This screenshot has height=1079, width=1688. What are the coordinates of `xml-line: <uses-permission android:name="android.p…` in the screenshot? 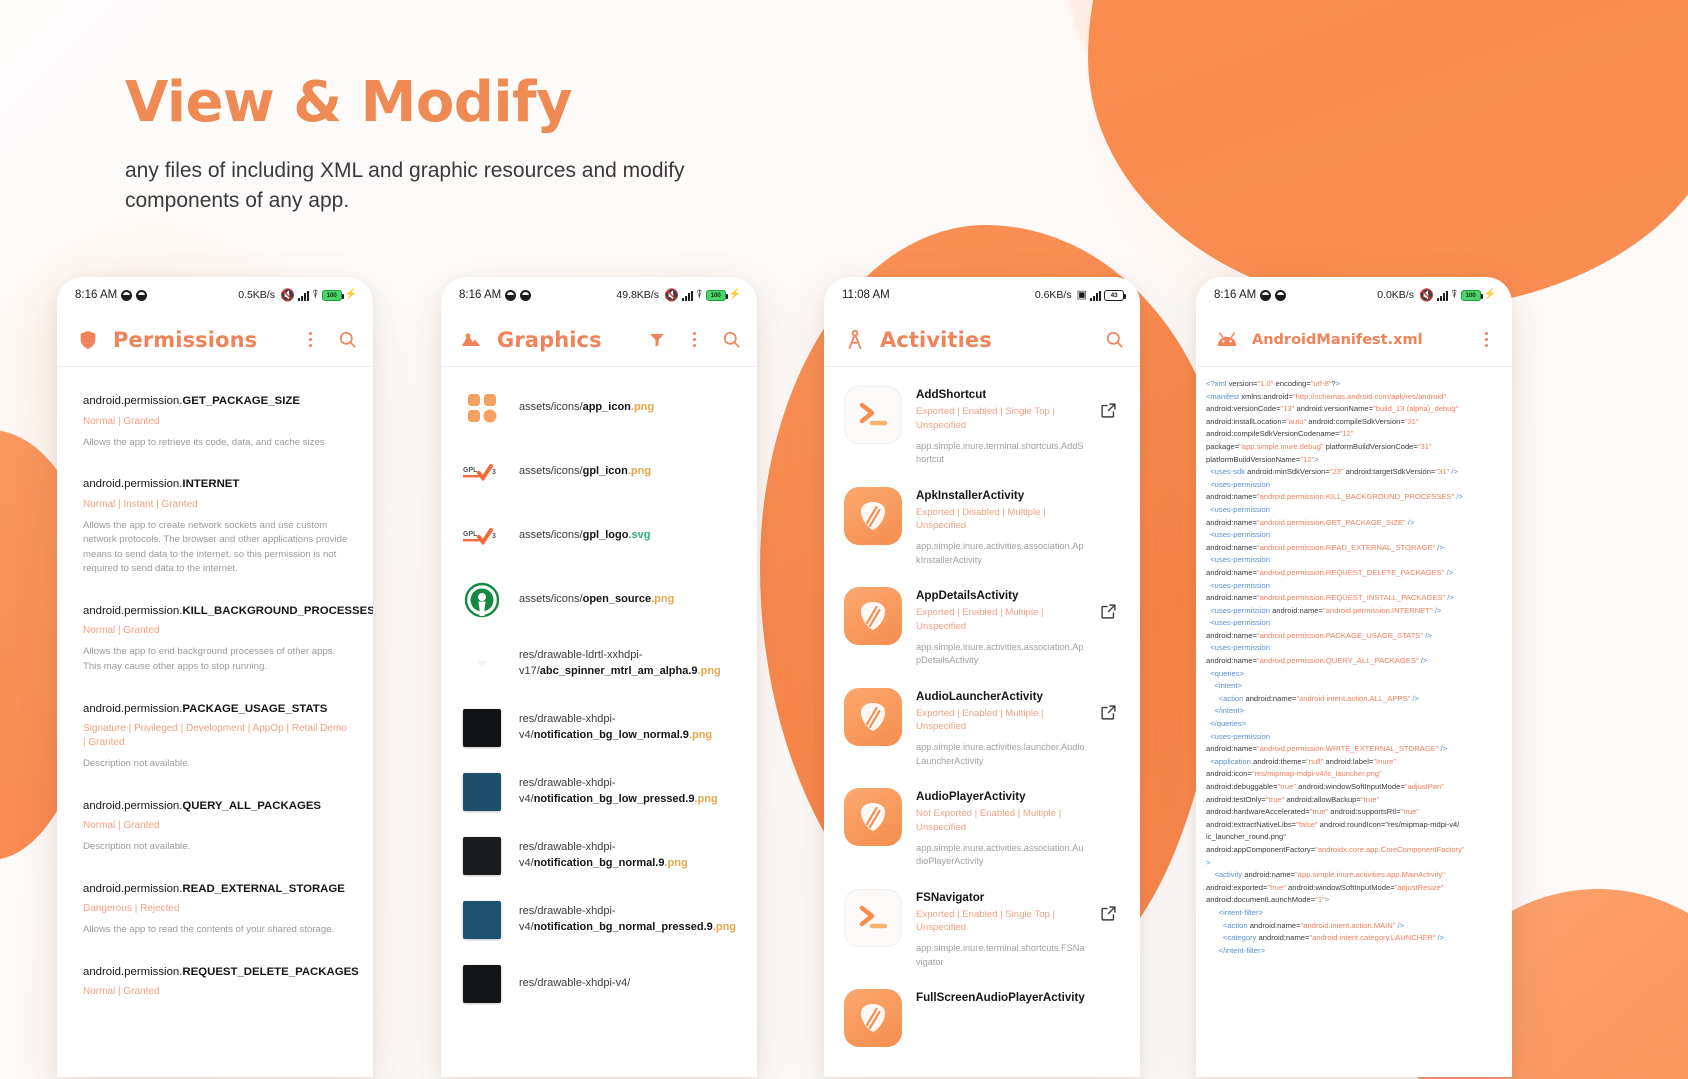 It's located at (1326, 610).